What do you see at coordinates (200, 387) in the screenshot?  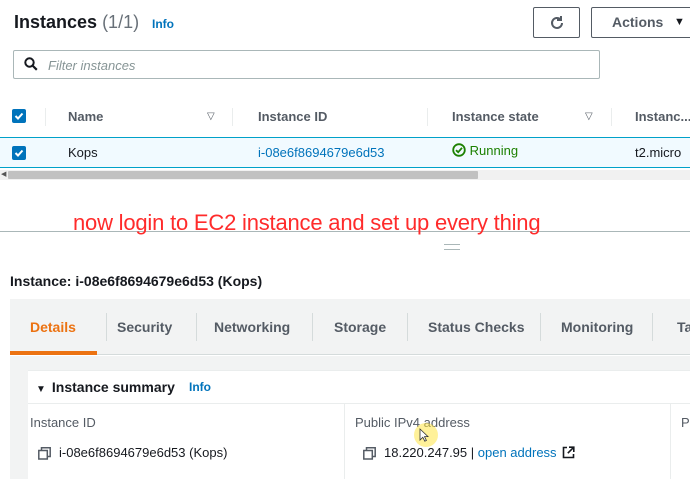 I see `summary-info-link: Info` at bounding box center [200, 387].